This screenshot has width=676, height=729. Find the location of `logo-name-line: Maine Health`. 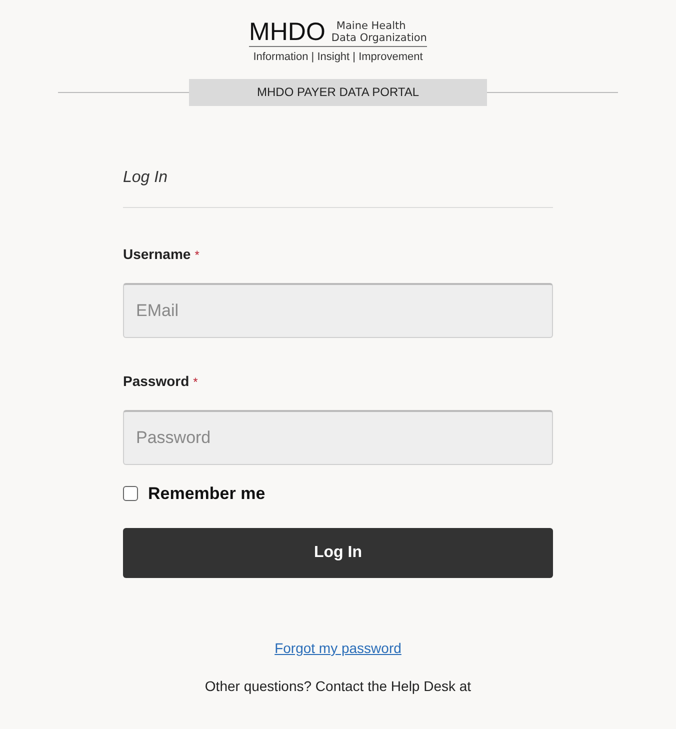

logo-name-line: Maine Health is located at coordinates (371, 26).